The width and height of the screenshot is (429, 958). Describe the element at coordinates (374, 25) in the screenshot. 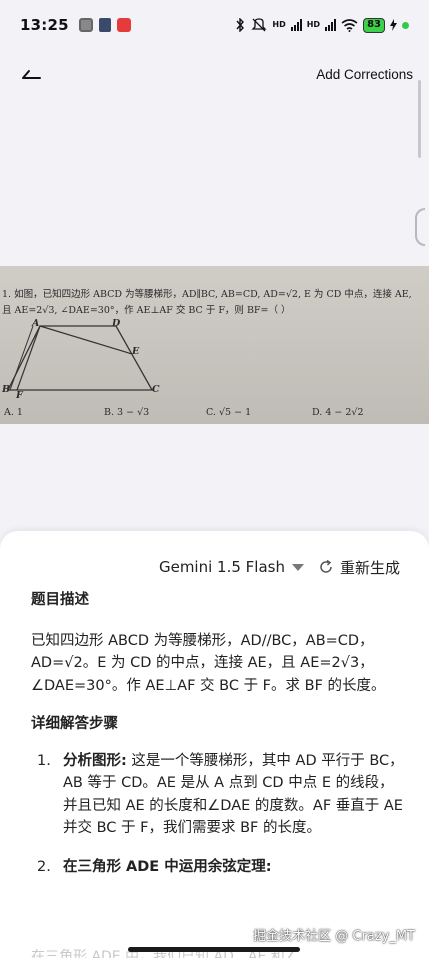

I see `battery-icon: 83` at that location.